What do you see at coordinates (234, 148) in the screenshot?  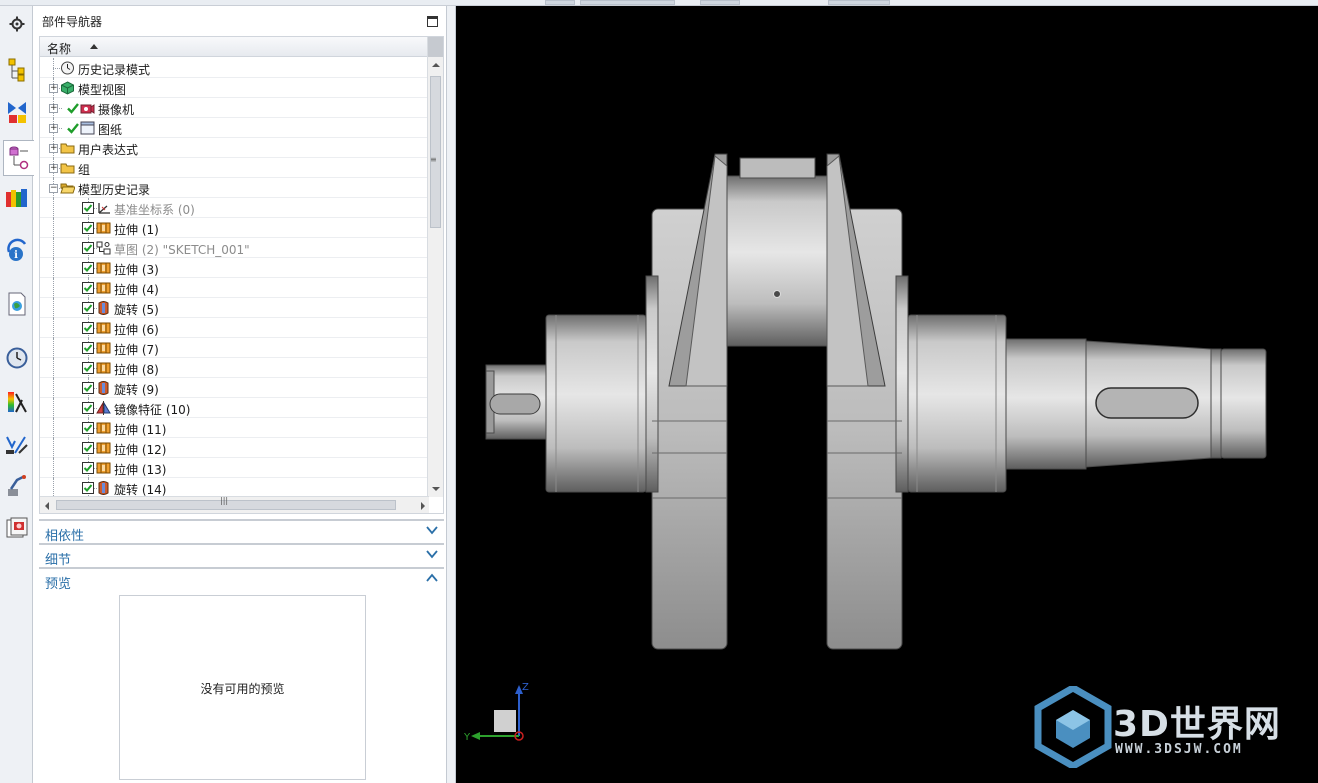 I see `tree-row: + 用户表达式` at bounding box center [234, 148].